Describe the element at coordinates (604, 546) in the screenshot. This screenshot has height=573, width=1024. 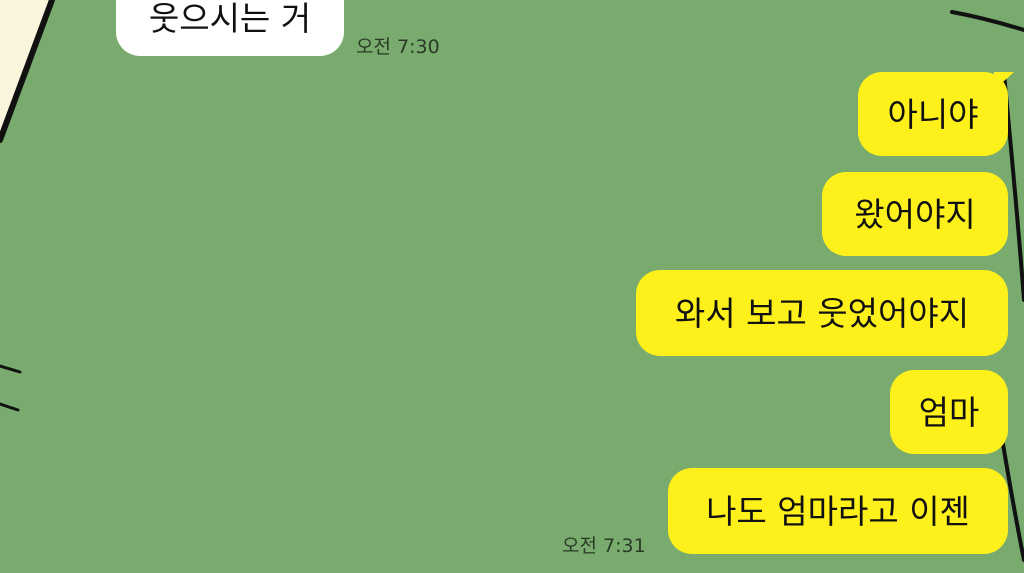
I see `message-timestamp: 오전 7:31` at that location.